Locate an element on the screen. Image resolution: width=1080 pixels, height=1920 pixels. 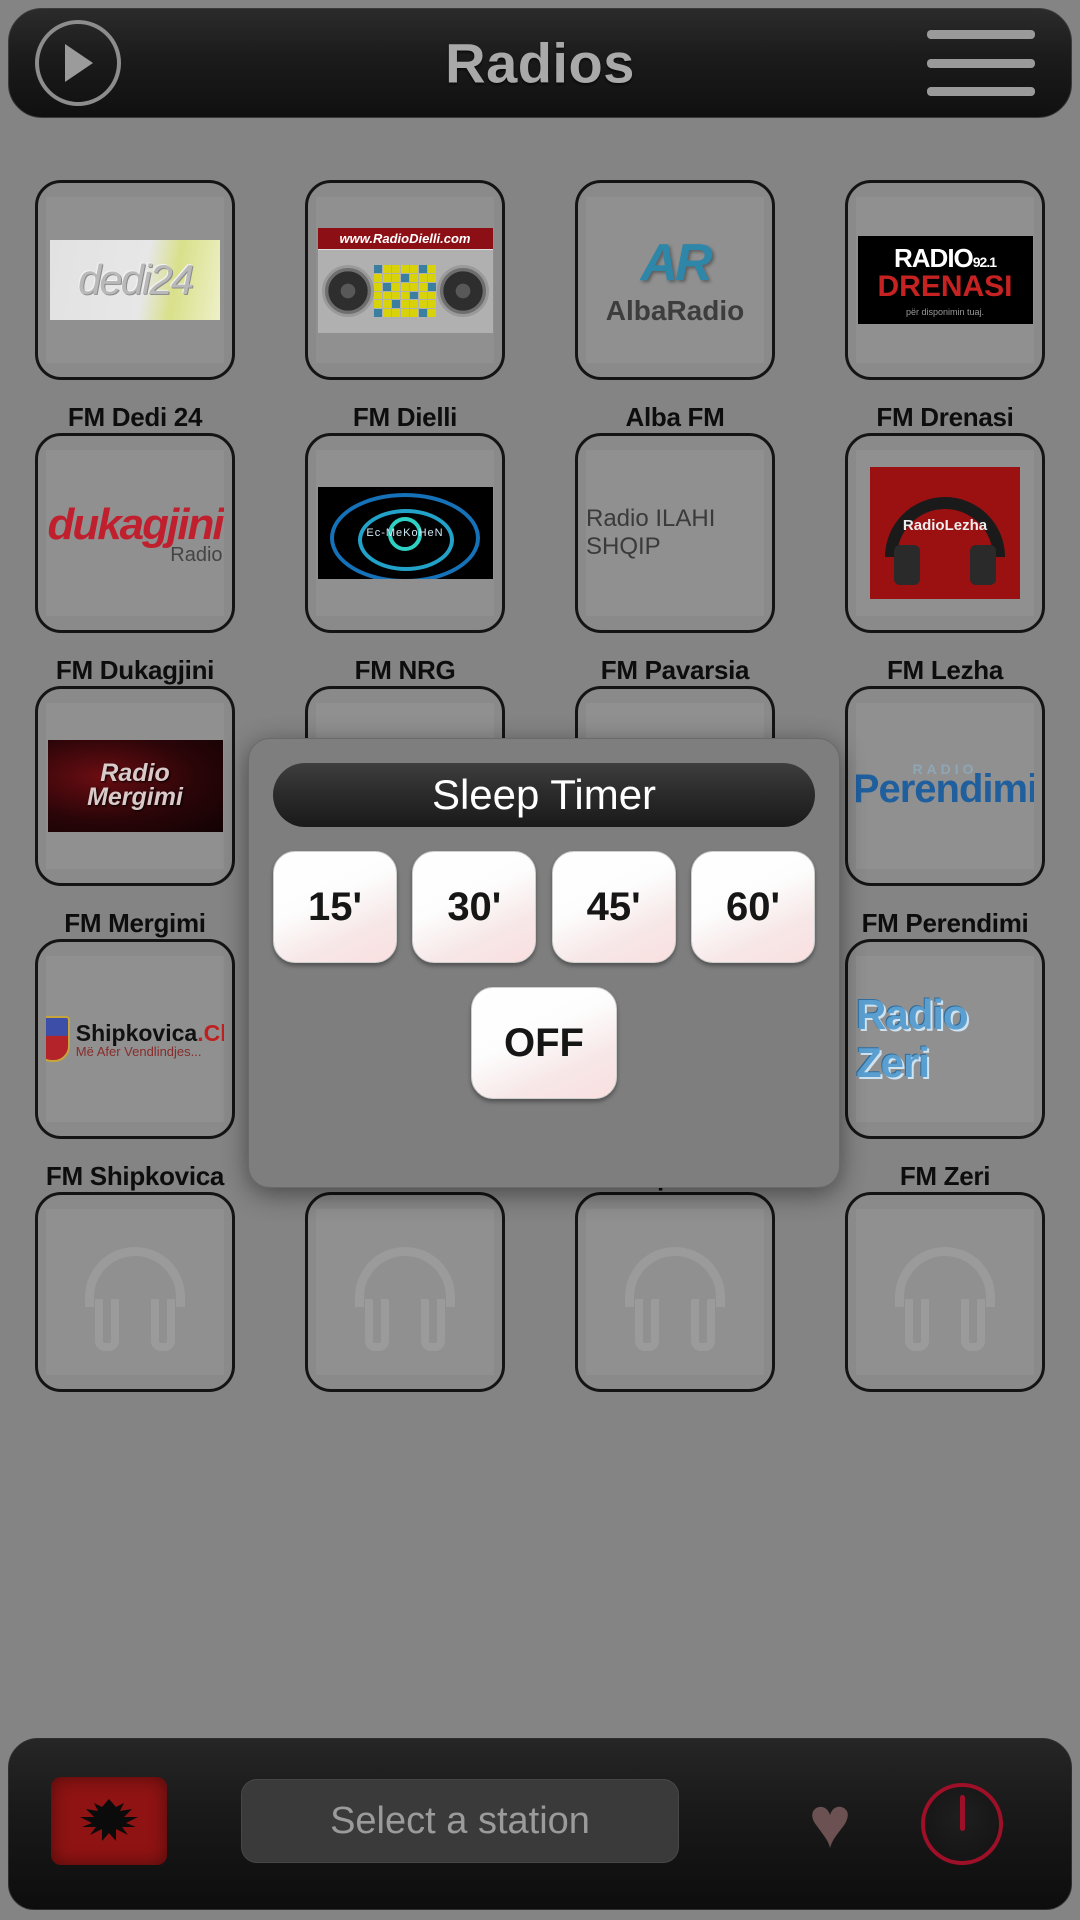
station-label: FM Lezha is located at coordinates (945, 670).